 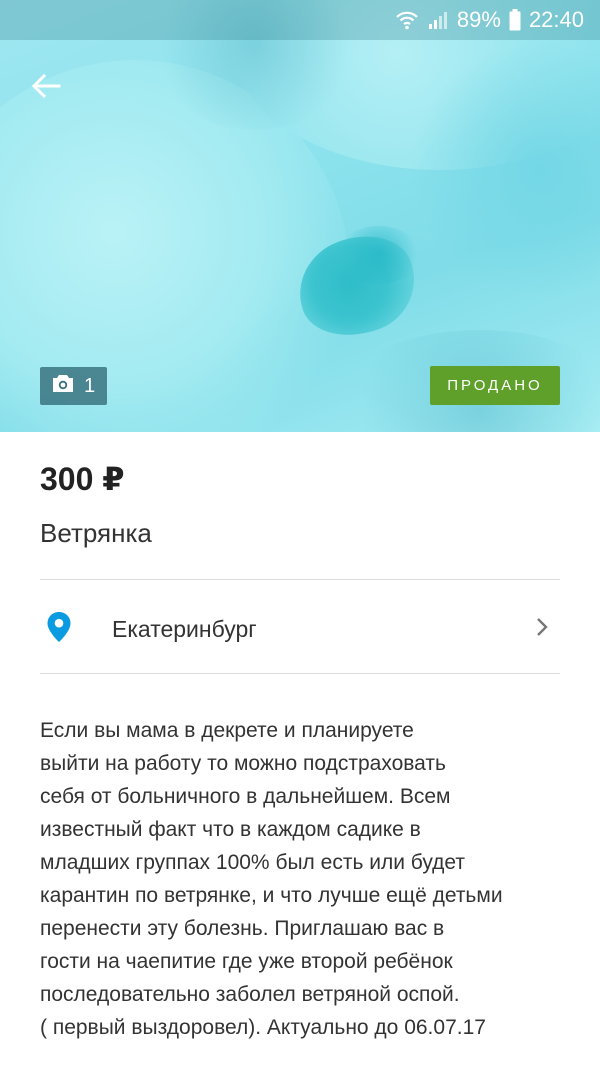 I want to click on listing-price: 300 ₽, so click(x=82, y=479).